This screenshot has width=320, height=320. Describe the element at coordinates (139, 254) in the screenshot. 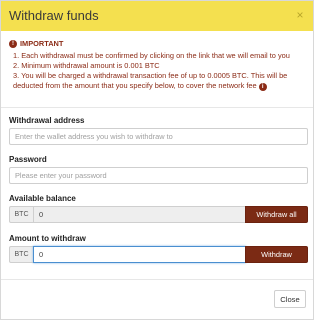

I see `amount-input` at that location.